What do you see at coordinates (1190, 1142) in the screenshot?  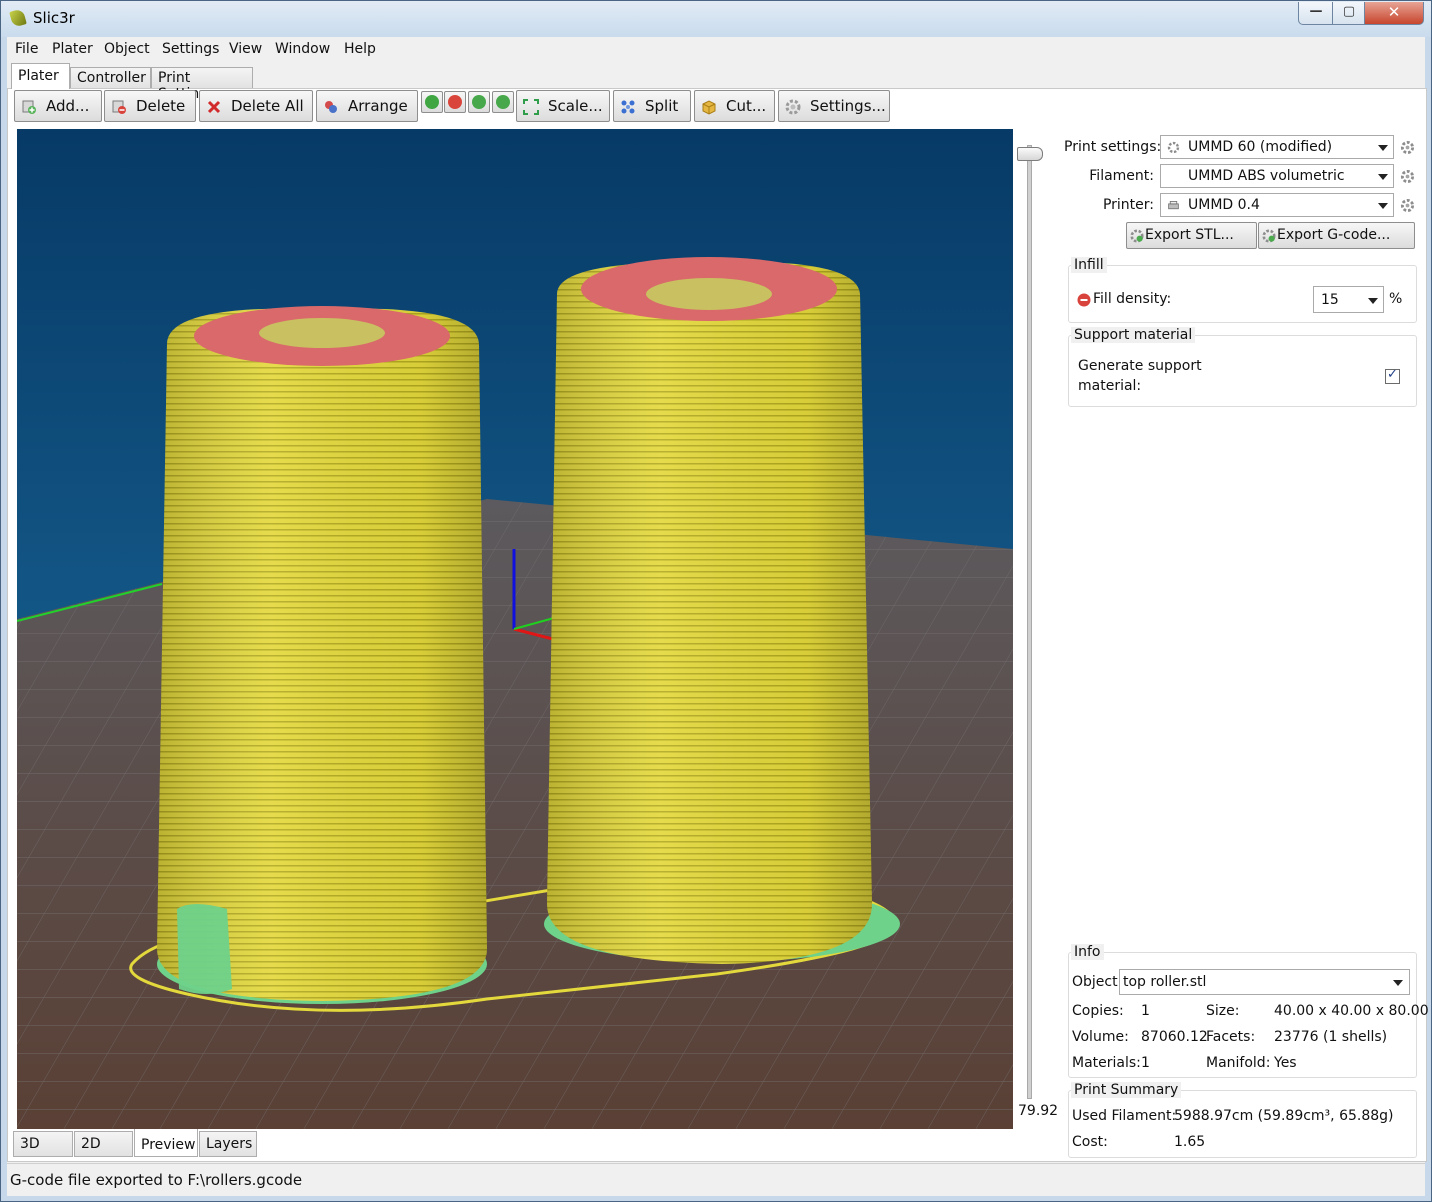 I see `cost-value: 1.65` at bounding box center [1190, 1142].